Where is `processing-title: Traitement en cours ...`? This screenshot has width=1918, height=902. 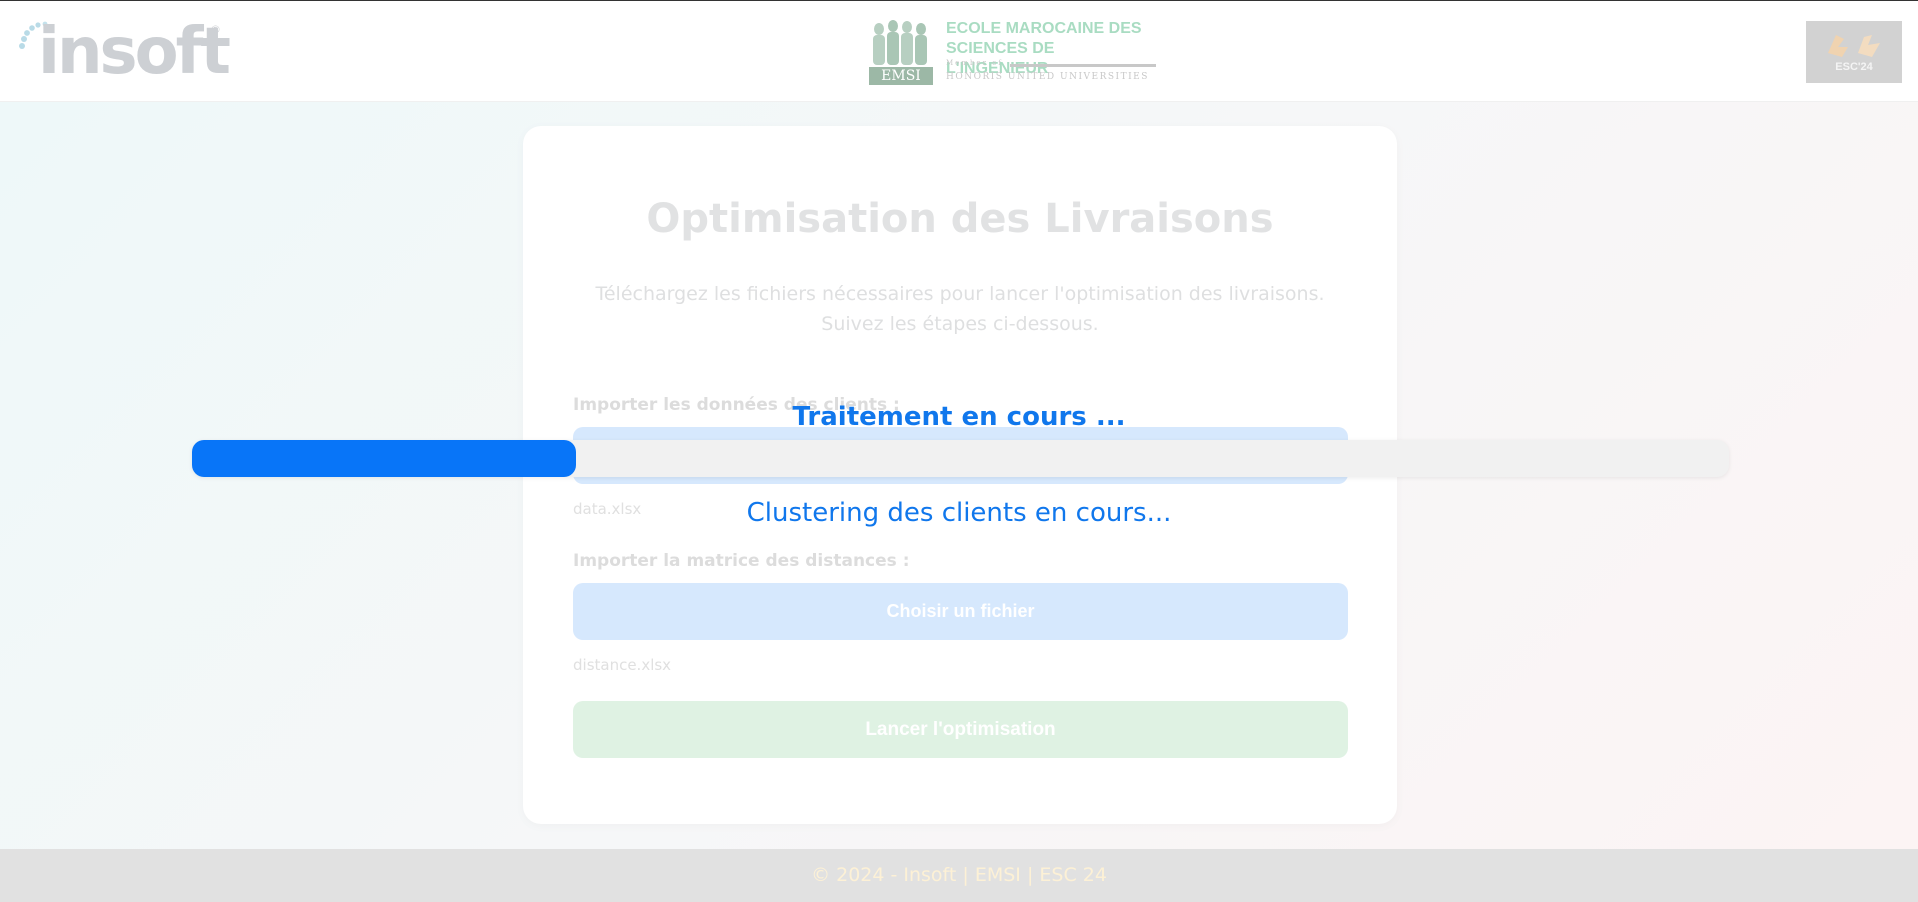 processing-title: Traitement en cours ... is located at coordinates (959, 417).